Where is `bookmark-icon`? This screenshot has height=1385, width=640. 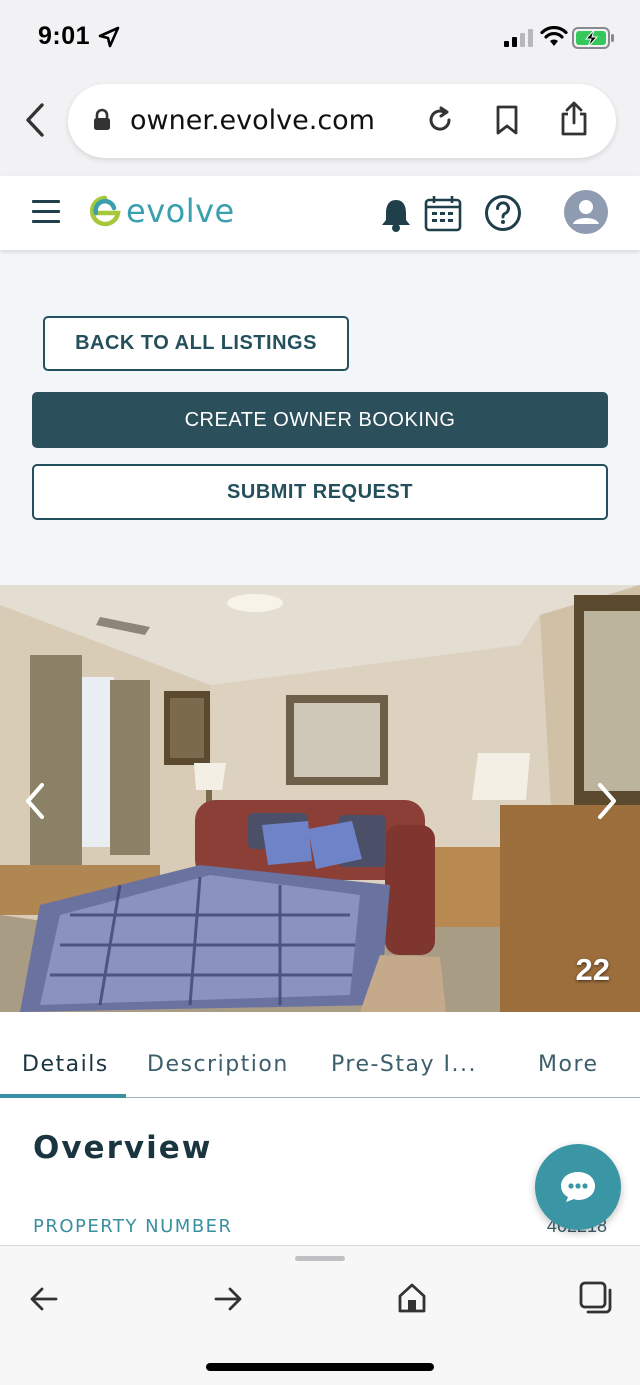 bookmark-icon is located at coordinates (507, 120).